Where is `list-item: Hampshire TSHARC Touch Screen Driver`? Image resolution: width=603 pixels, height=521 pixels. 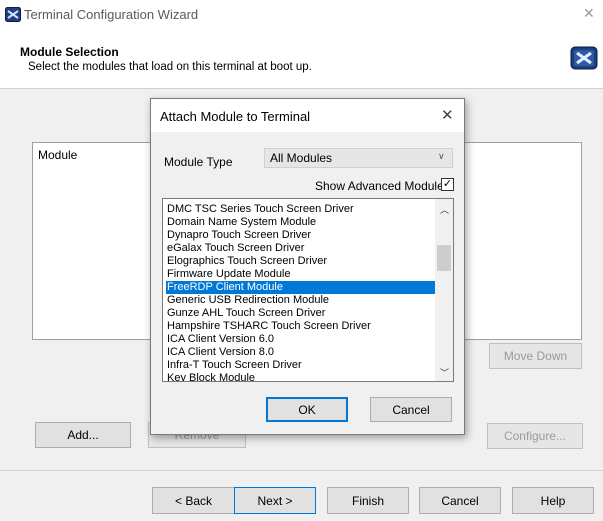 list-item: Hampshire TSHARC Touch Screen Driver is located at coordinates (301, 326).